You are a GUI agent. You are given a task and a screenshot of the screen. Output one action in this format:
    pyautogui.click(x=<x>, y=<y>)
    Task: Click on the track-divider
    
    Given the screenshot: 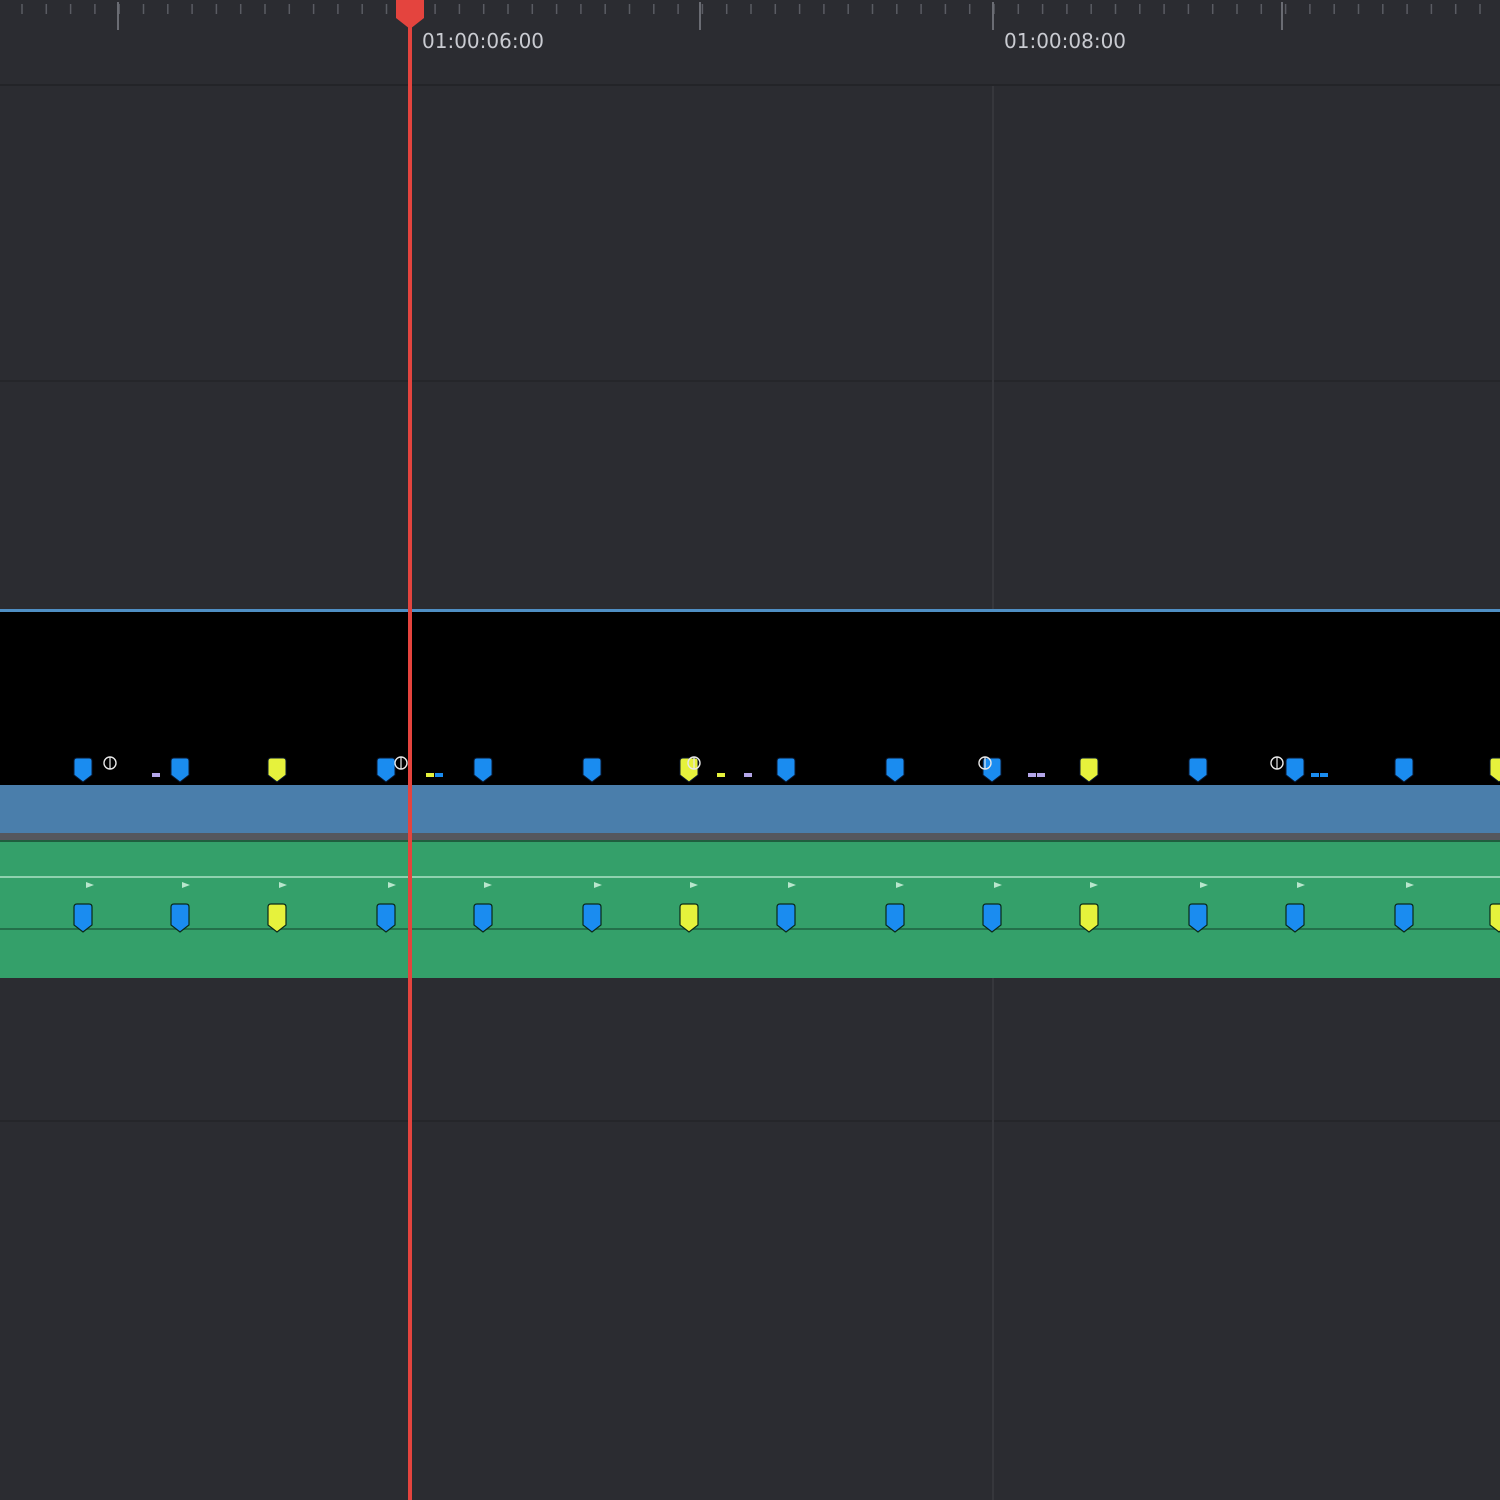 What is the action you would take?
    pyautogui.click(x=750, y=836)
    